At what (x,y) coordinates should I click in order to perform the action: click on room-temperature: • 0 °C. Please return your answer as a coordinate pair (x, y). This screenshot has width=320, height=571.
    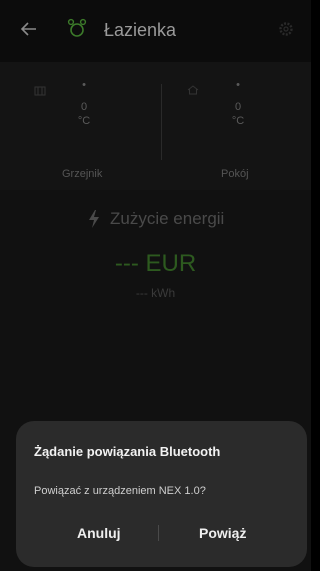
    Looking at the image, I should click on (238, 103).